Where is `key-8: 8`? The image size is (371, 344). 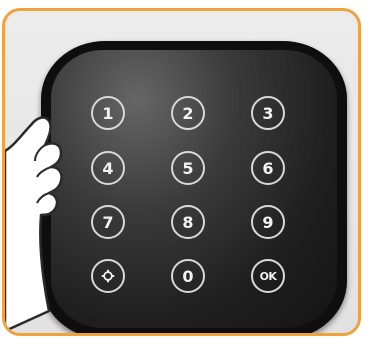 key-8: 8 is located at coordinates (188, 222).